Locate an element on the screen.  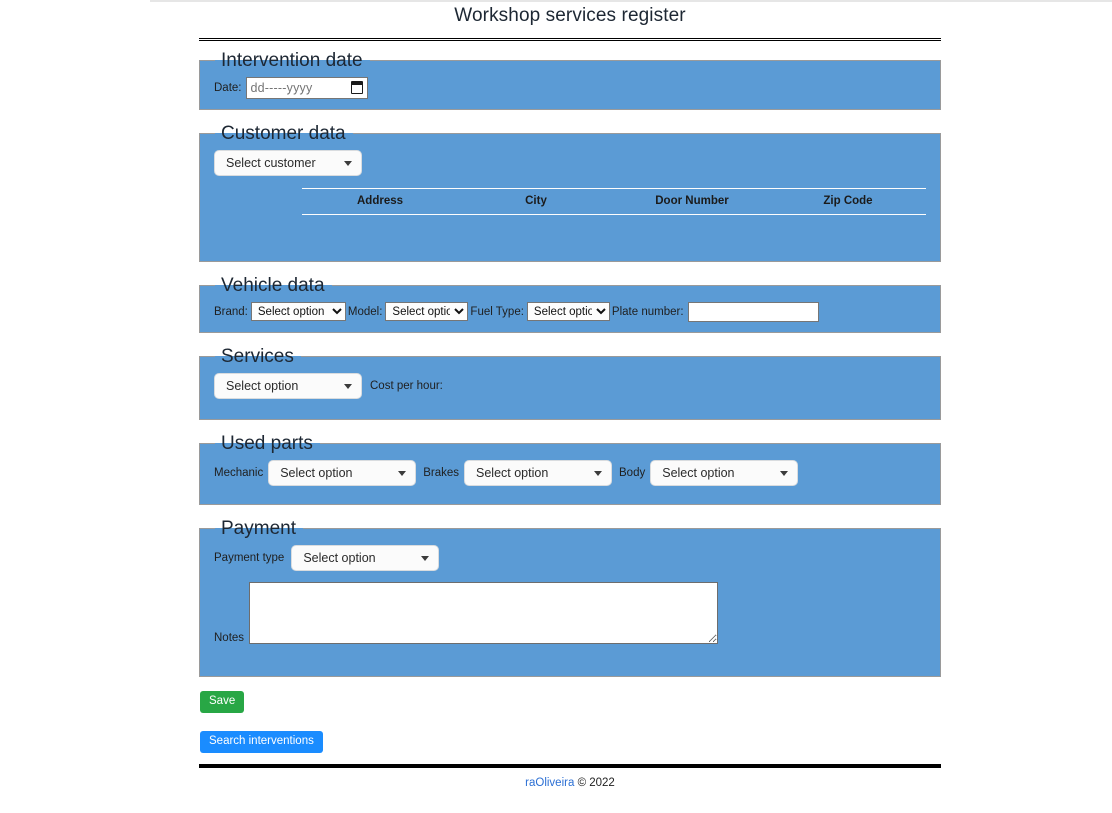
body-select-dropdown: Select option is located at coordinates (724, 472).